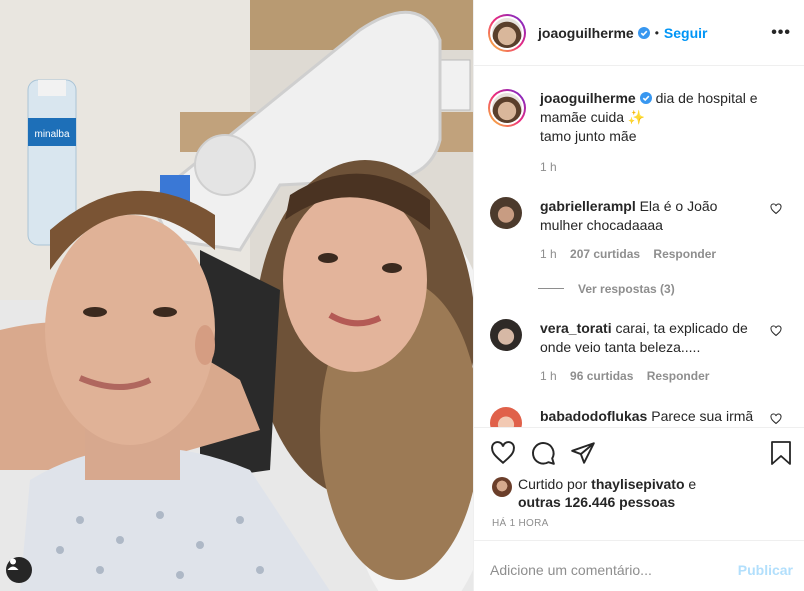 This screenshot has height=591, width=804. What do you see at coordinates (502, 487) in the screenshot?
I see `liker-avatar` at bounding box center [502, 487].